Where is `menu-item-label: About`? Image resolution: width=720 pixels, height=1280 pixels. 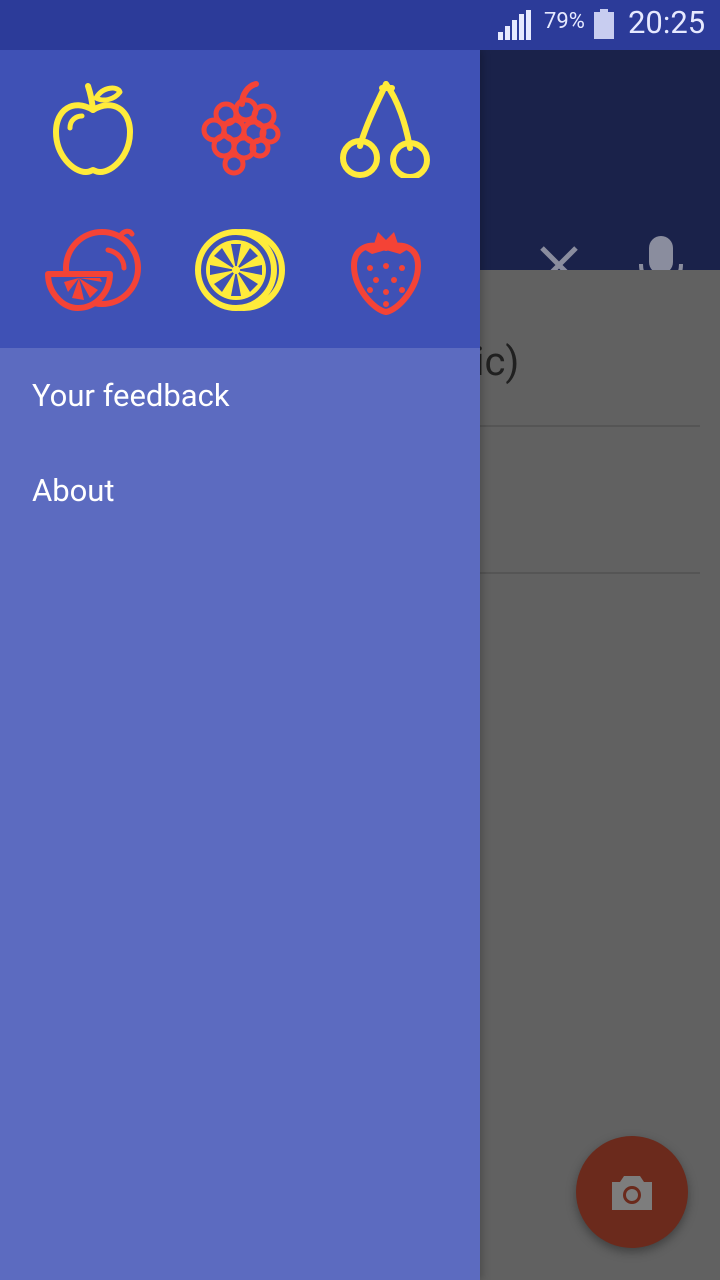 menu-item-label: About is located at coordinates (73, 490).